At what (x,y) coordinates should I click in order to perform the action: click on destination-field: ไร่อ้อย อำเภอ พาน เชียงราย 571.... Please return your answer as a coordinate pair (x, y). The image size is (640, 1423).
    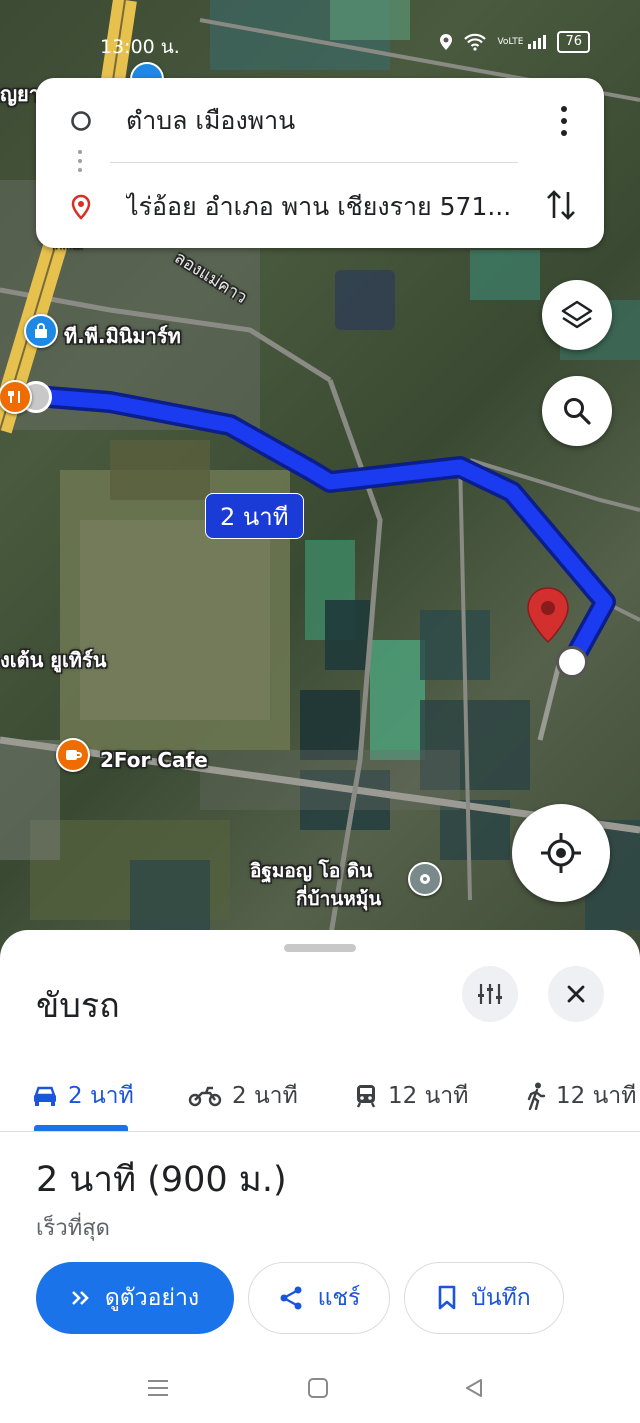
    Looking at the image, I should click on (365, 207).